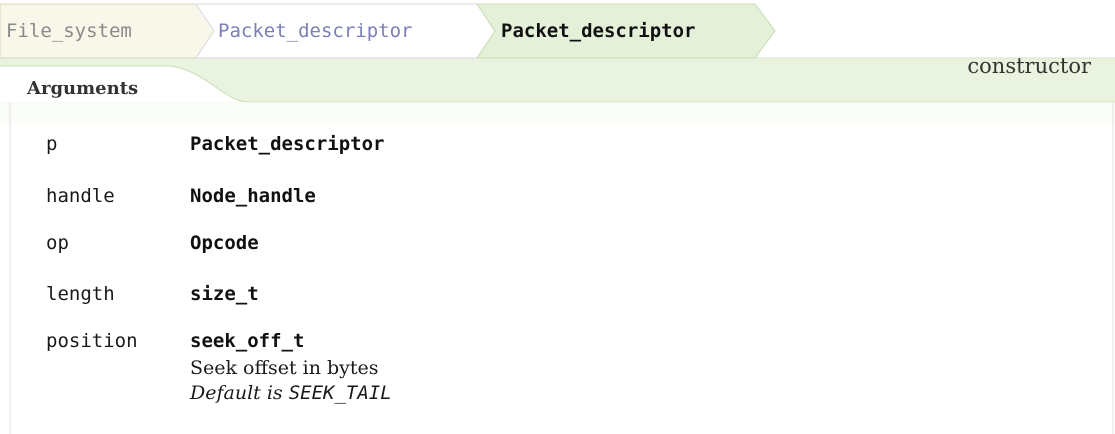 The width and height of the screenshot is (1115, 434). What do you see at coordinates (83, 88) in the screenshot?
I see `section-title: Arguments` at bounding box center [83, 88].